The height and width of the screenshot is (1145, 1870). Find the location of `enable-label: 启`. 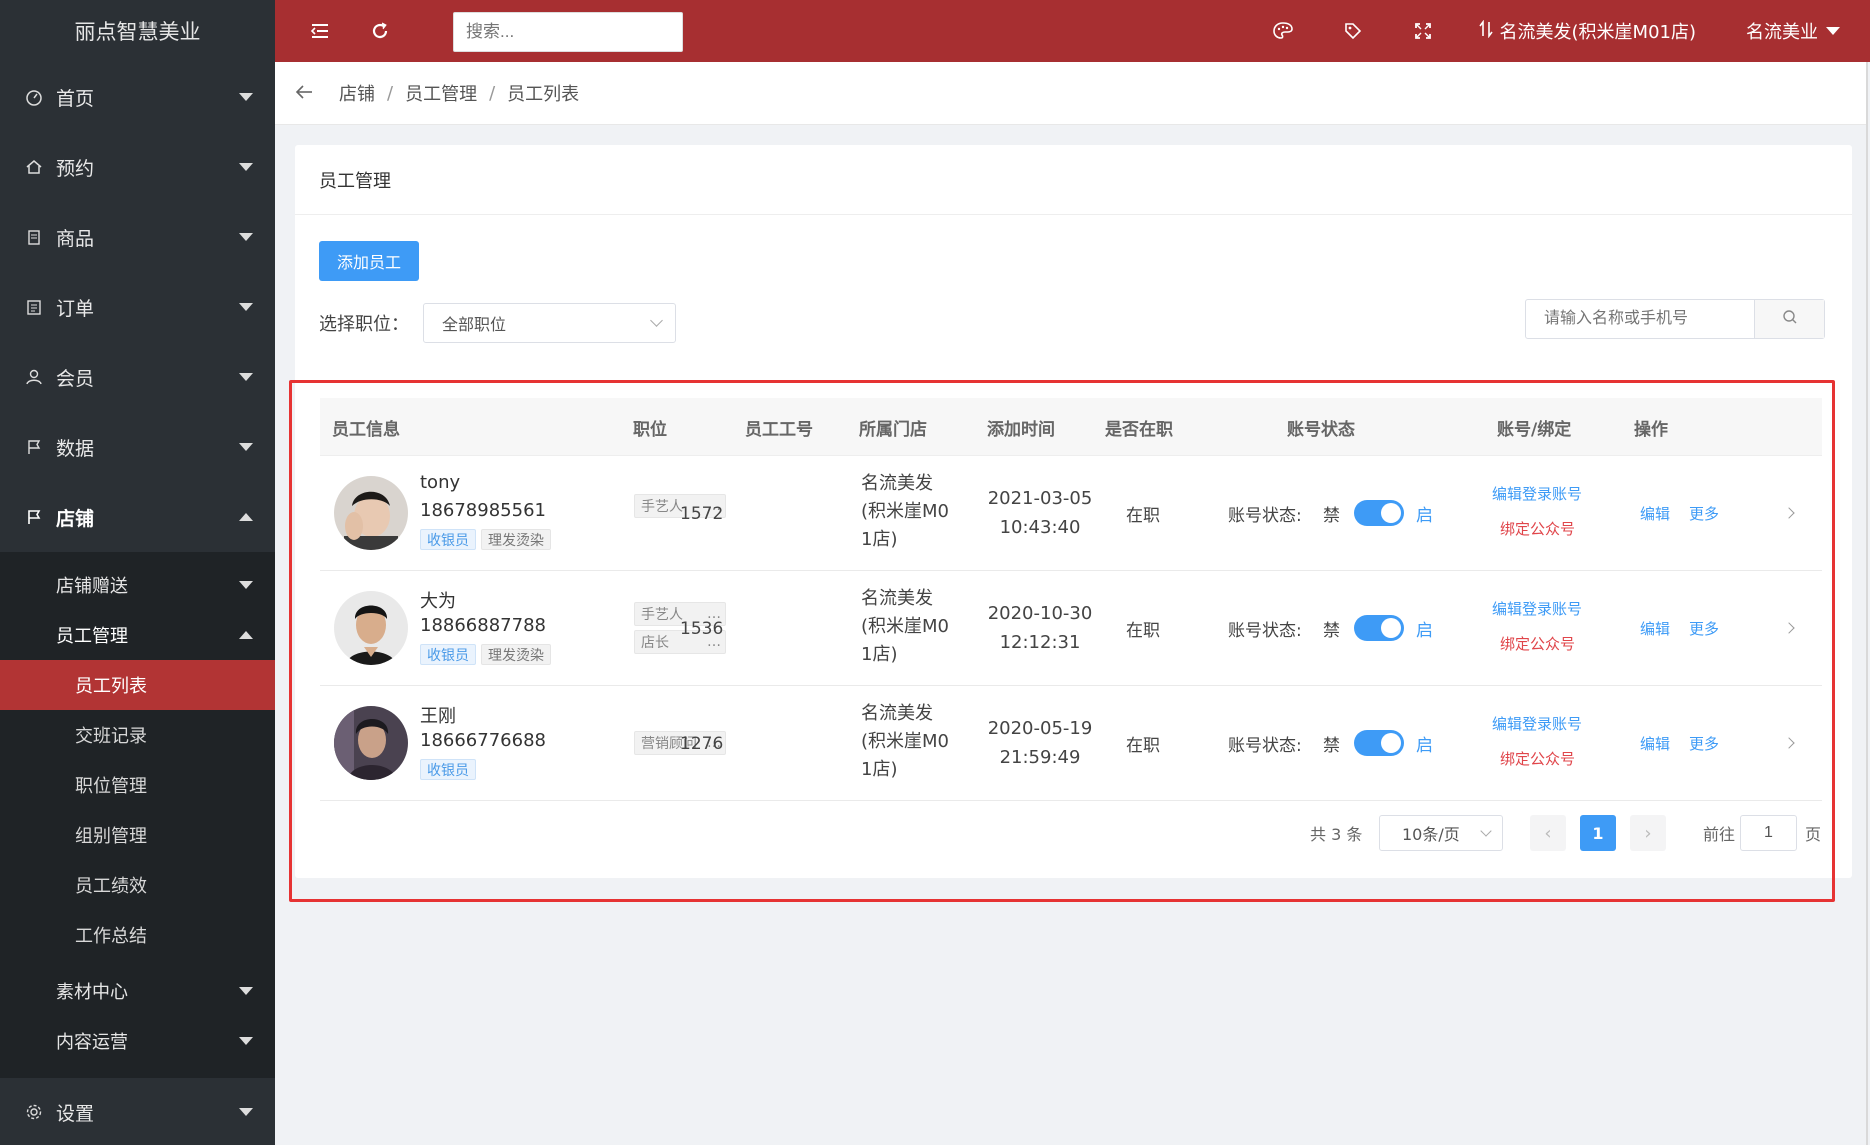

enable-label: 启 is located at coordinates (1424, 631).